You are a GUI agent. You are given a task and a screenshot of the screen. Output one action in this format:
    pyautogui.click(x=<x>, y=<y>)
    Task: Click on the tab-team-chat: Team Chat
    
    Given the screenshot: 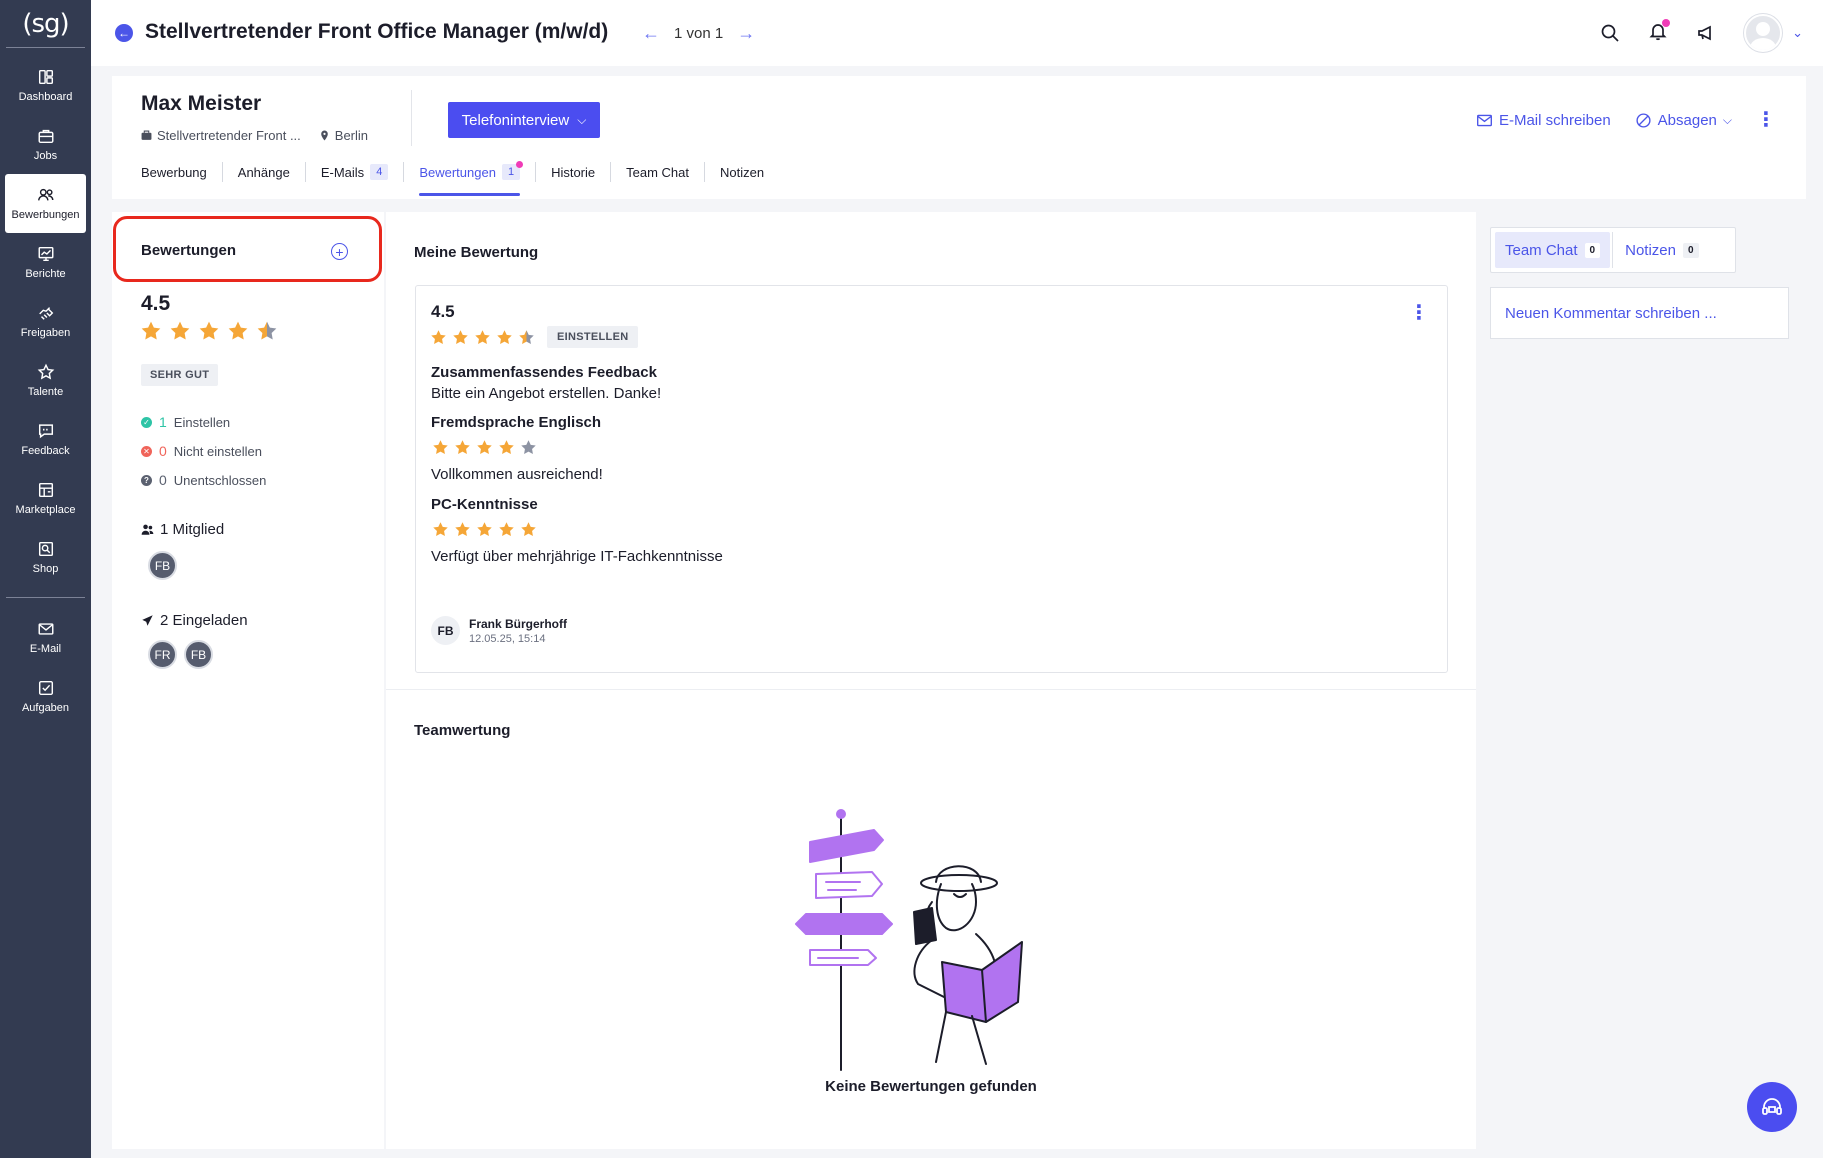 What is the action you would take?
    pyautogui.click(x=657, y=172)
    